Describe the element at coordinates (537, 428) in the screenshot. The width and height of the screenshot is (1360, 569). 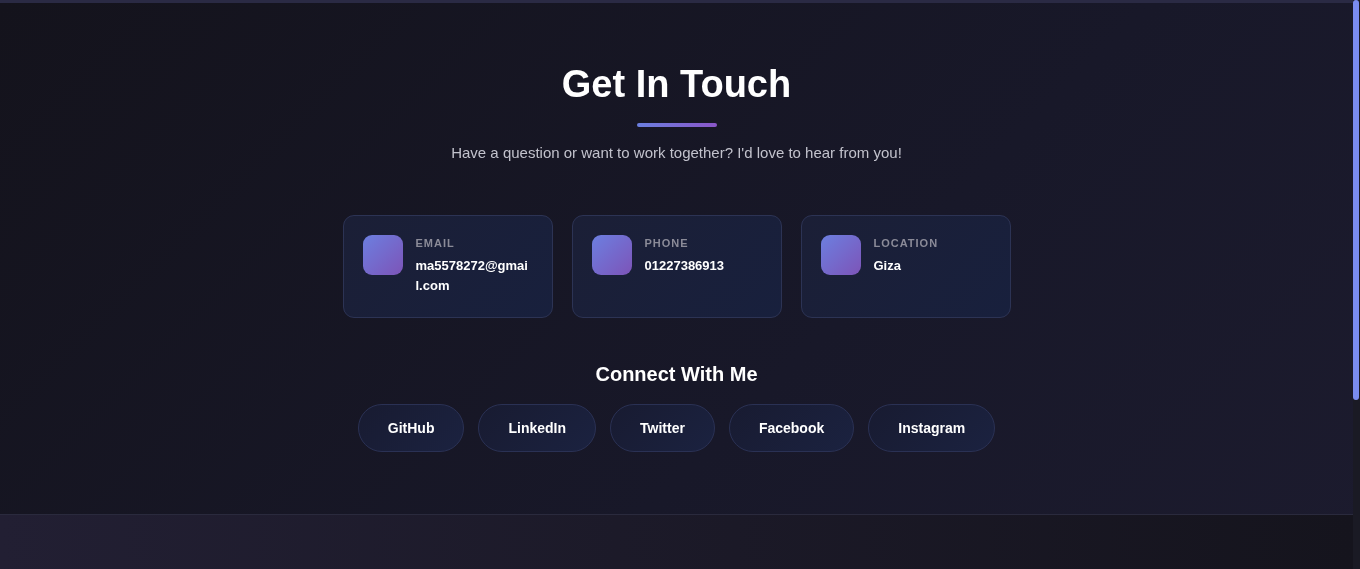
I see `social-link: LinkedIn` at that location.